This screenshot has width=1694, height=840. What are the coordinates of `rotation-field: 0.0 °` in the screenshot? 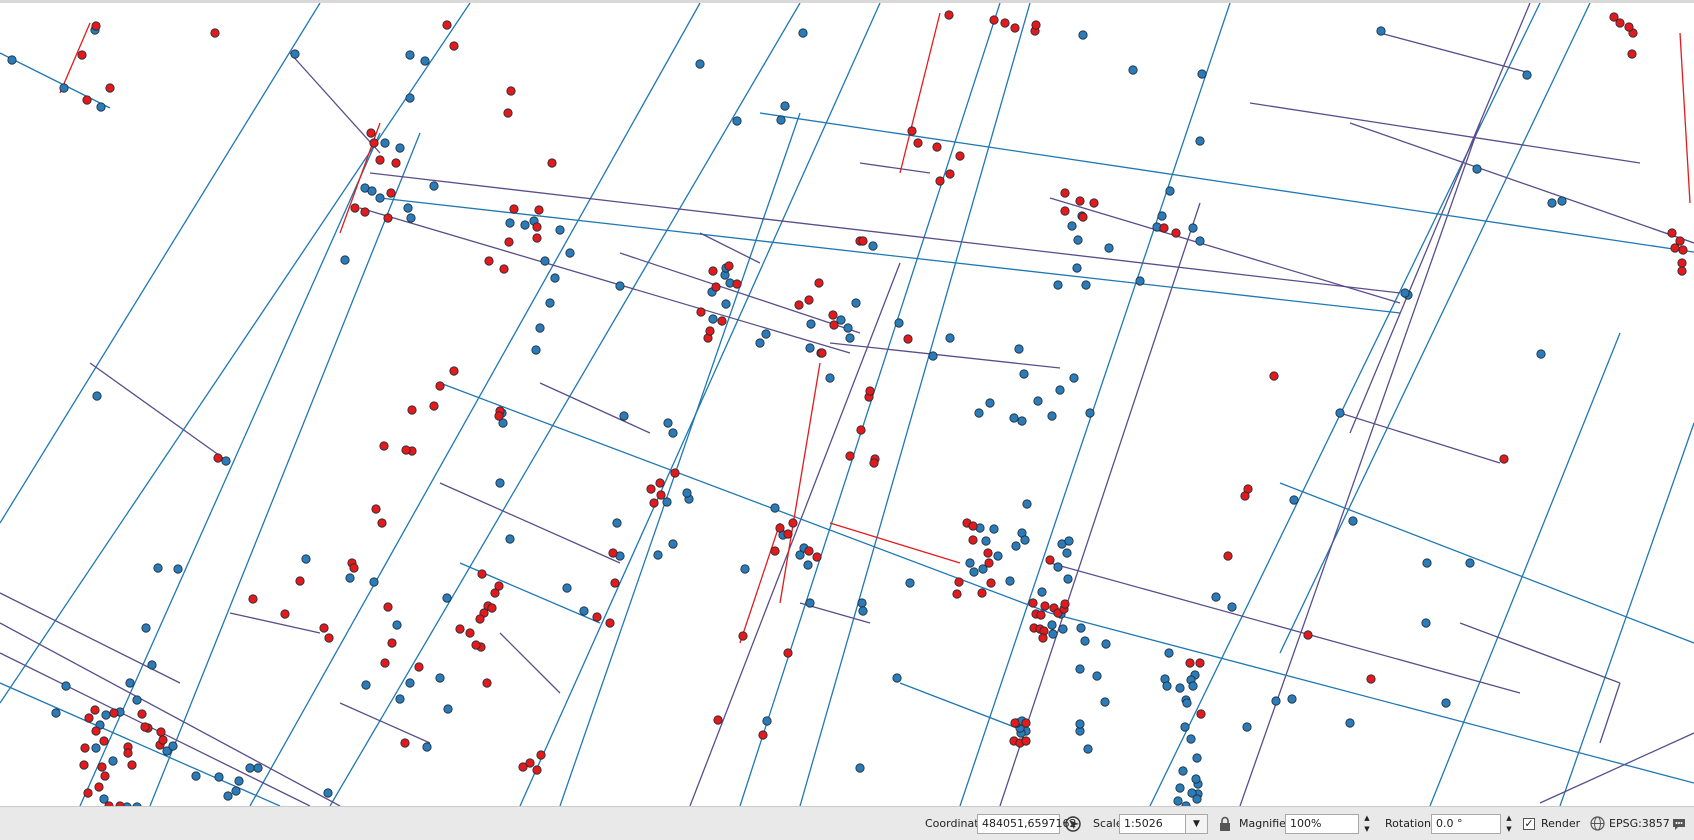 It's located at (1466, 823).